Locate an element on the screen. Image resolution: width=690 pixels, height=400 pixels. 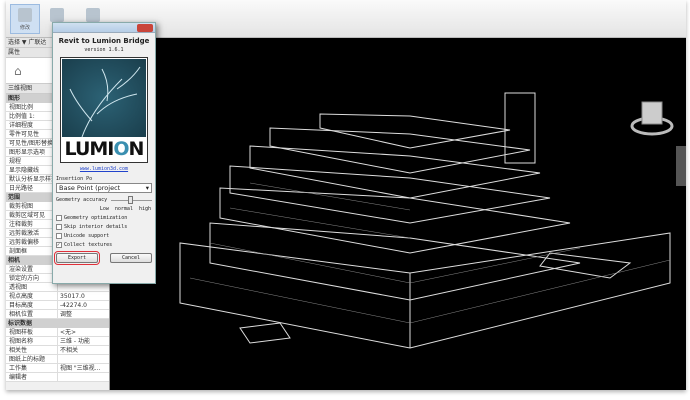
property-label: 默认分析显示样式 is located at coordinates (32, 179).